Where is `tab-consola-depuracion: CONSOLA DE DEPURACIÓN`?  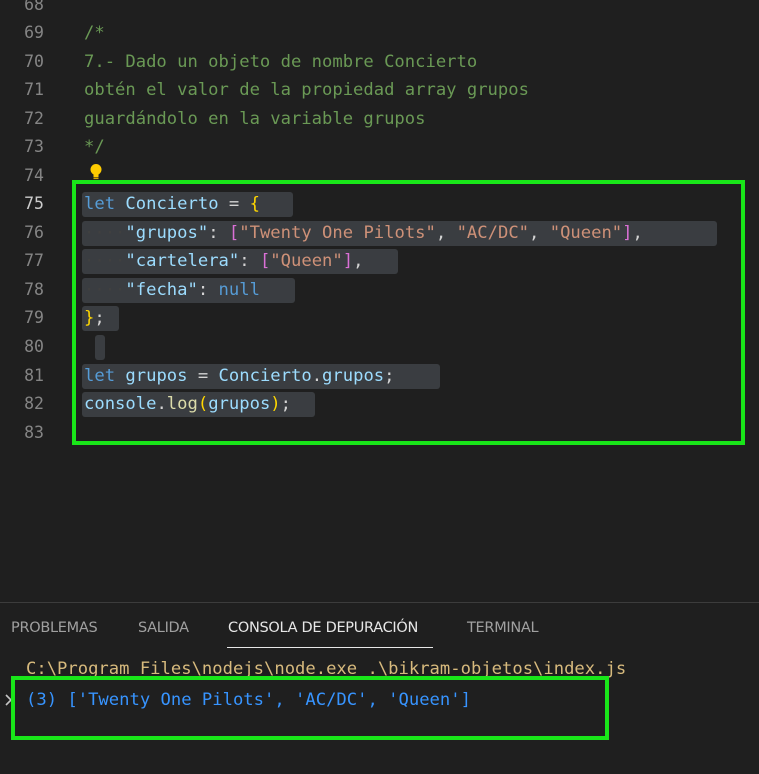
tab-consola-depuracion: CONSOLA DE DEPURACIÓN is located at coordinates (323, 628).